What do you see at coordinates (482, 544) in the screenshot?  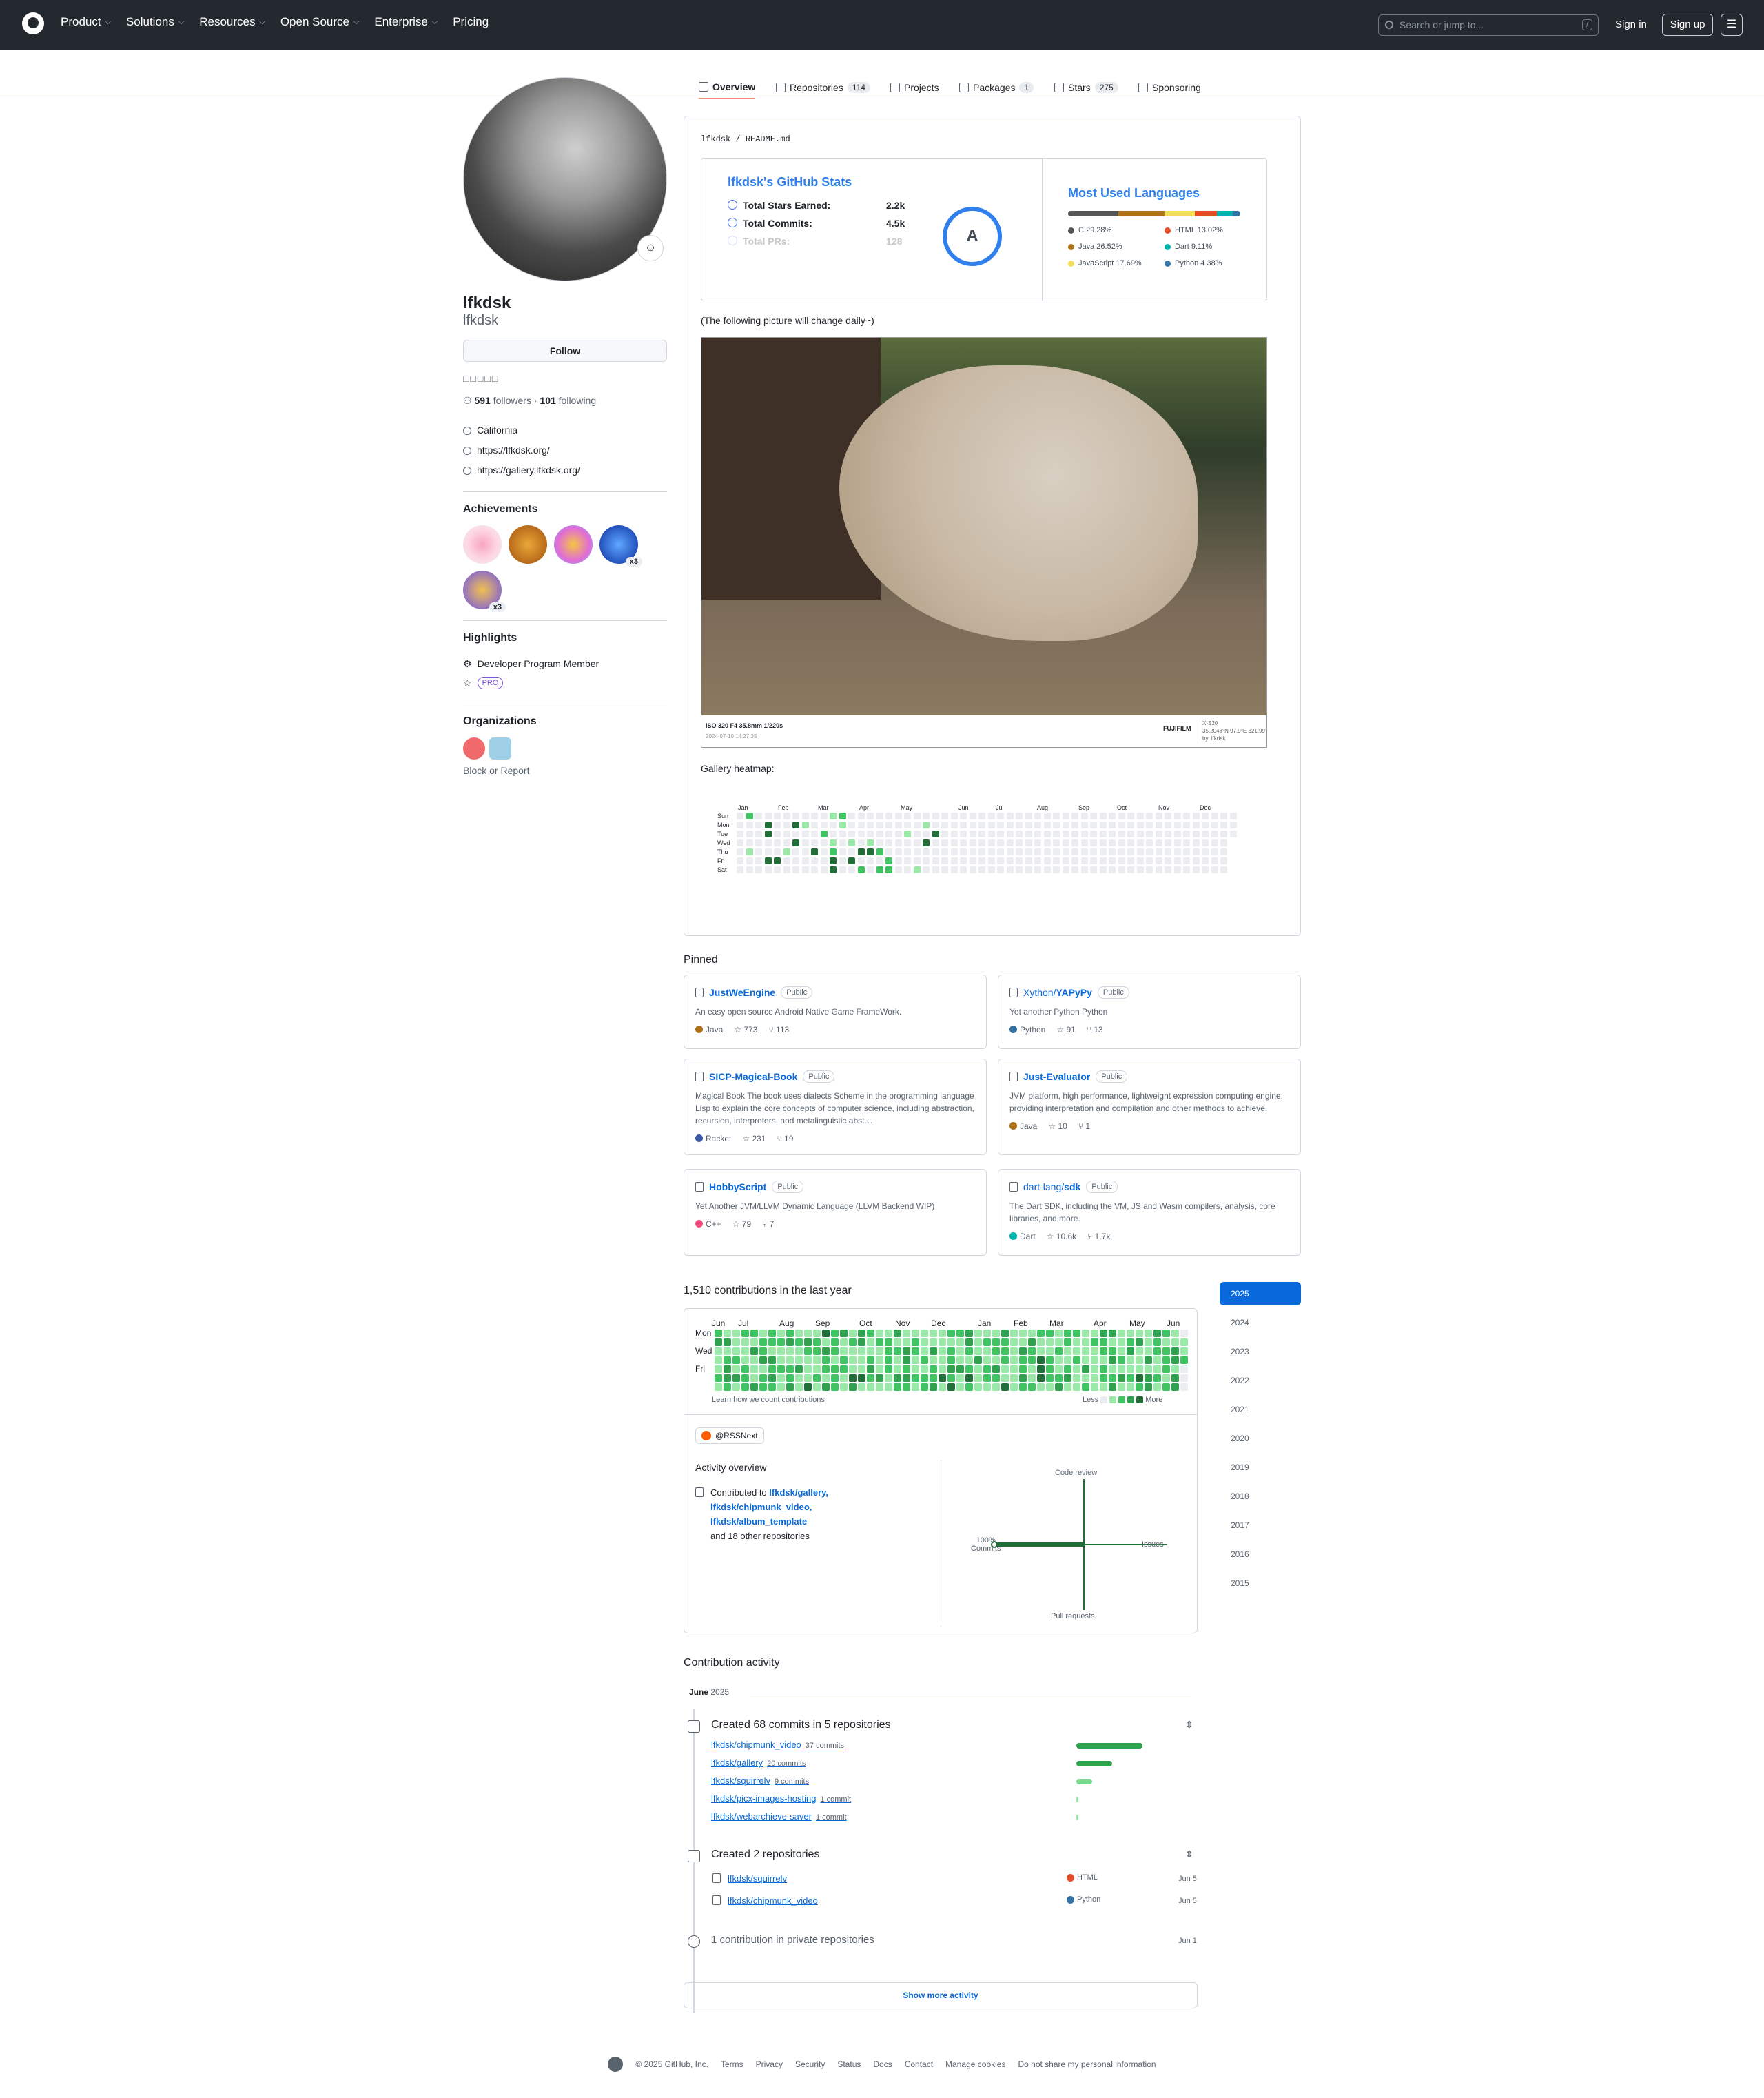 I see `heart-badge-icon` at bounding box center [482, 544].